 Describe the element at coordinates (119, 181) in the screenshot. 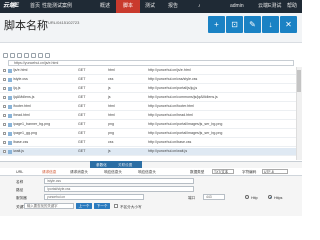

I see `name-input: /style.css` at that location.